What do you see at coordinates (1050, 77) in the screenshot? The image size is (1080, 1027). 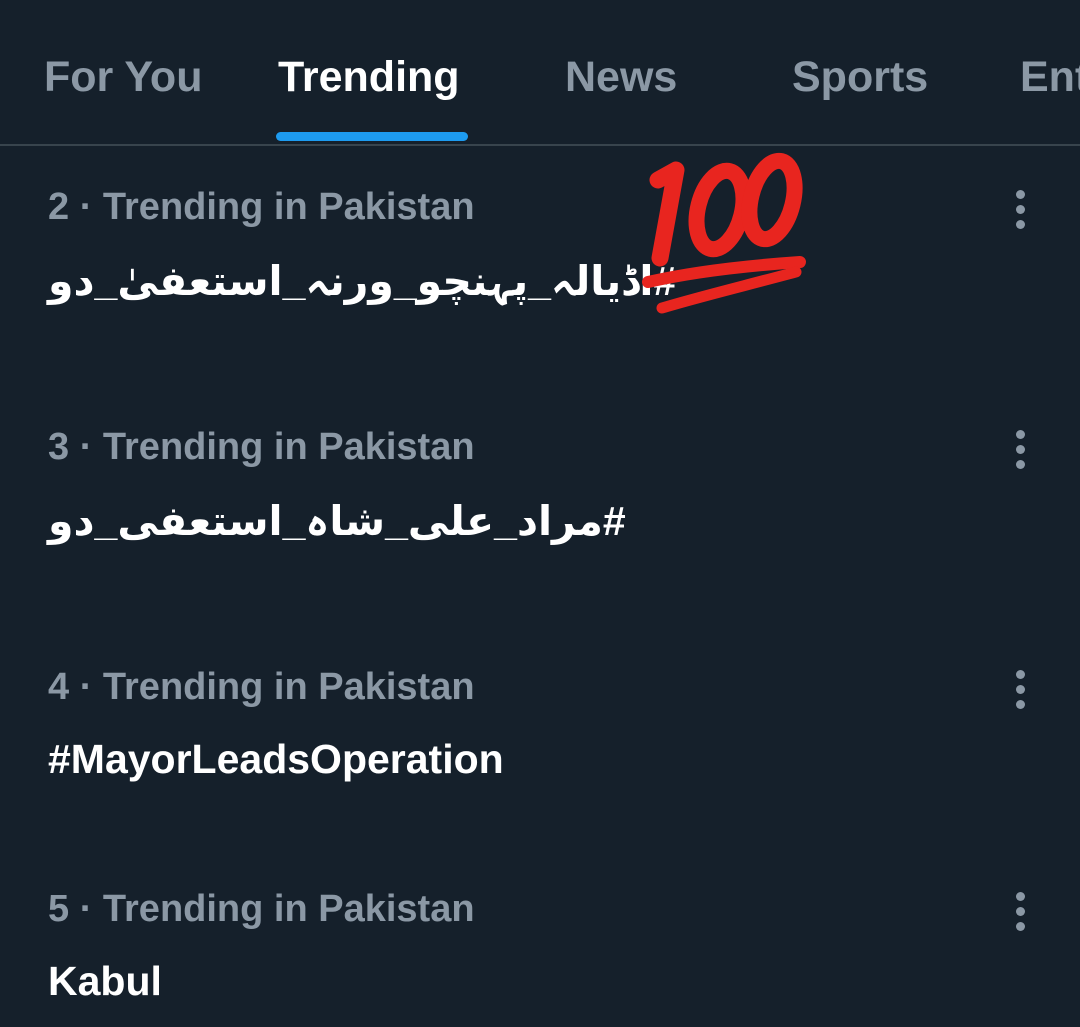 I see `tab-entertainment: Ent` at bounding box center [1050, 77].